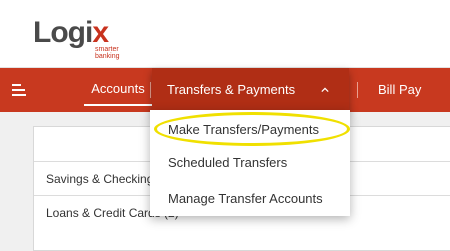  Describe the element at coordinates (325, 90) in the screenshot. I see `chevron-up-icon` at that location.